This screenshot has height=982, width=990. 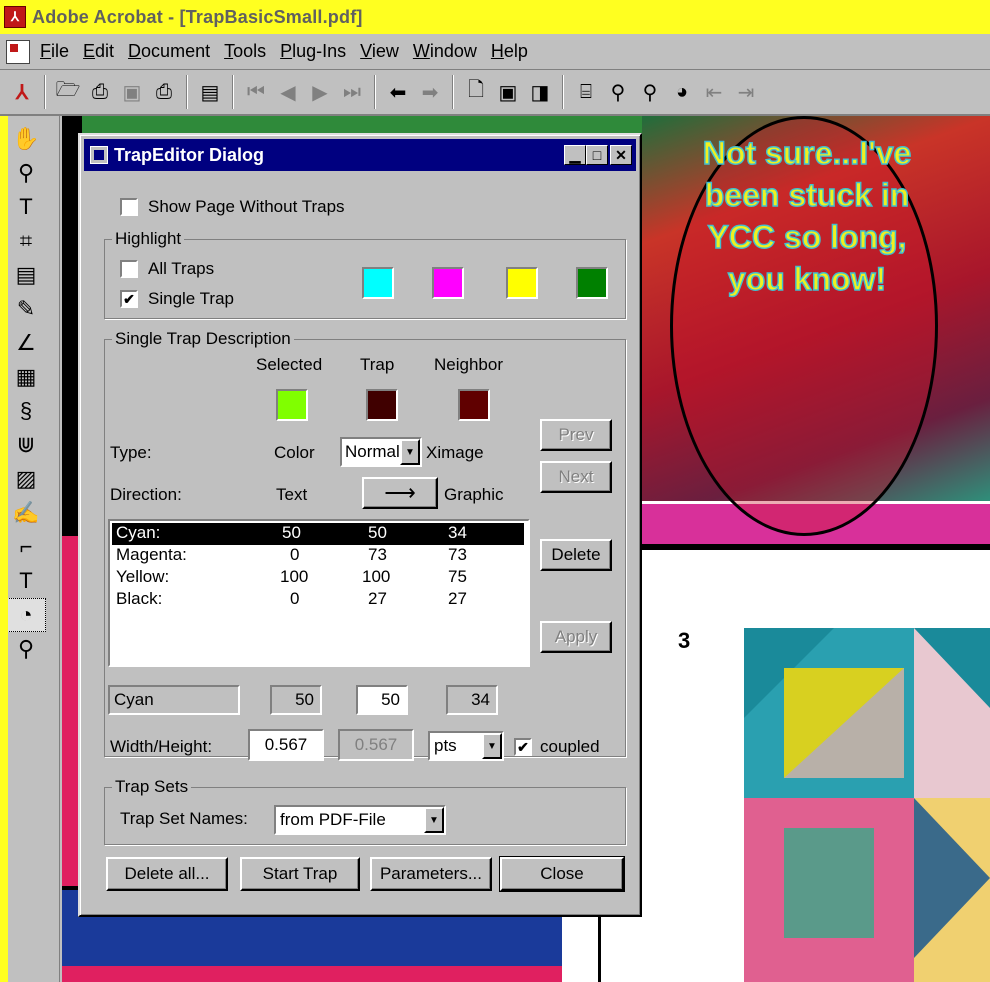 I want to click on link-tool-icon: §, so click(x=26, y=411).